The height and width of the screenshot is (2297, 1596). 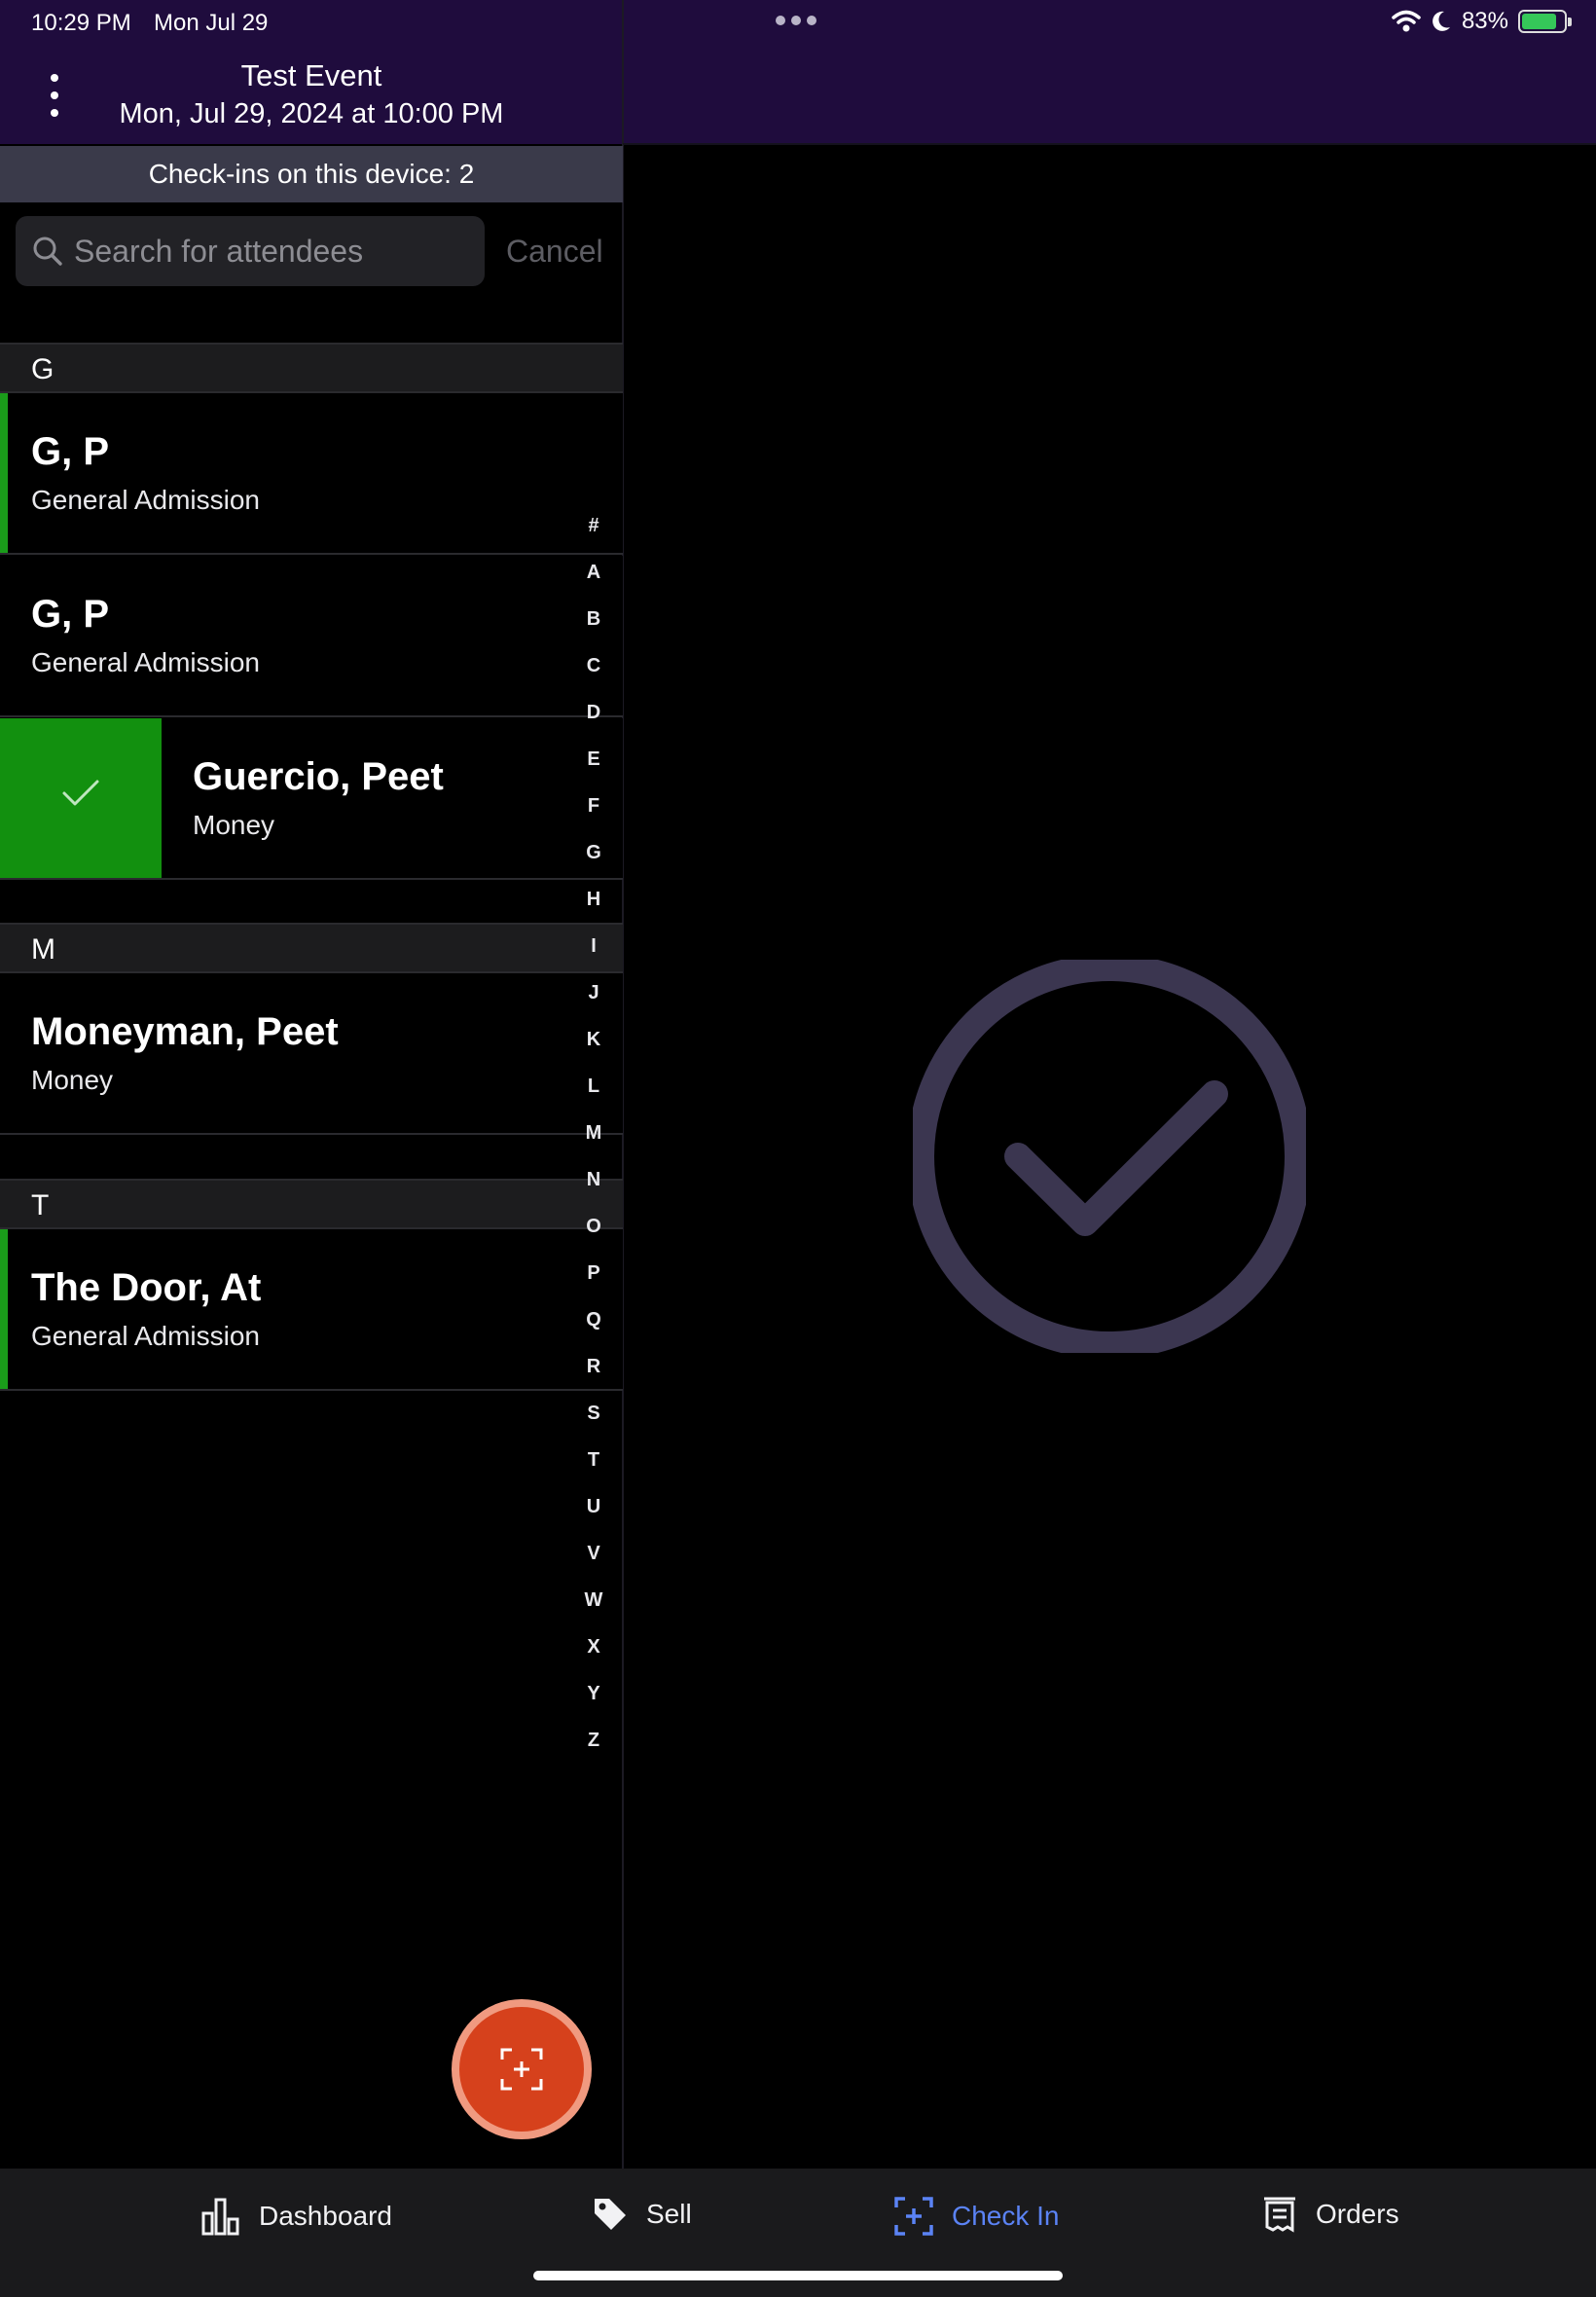 I want to click on index-letter: D, so click(x=593, y=720).